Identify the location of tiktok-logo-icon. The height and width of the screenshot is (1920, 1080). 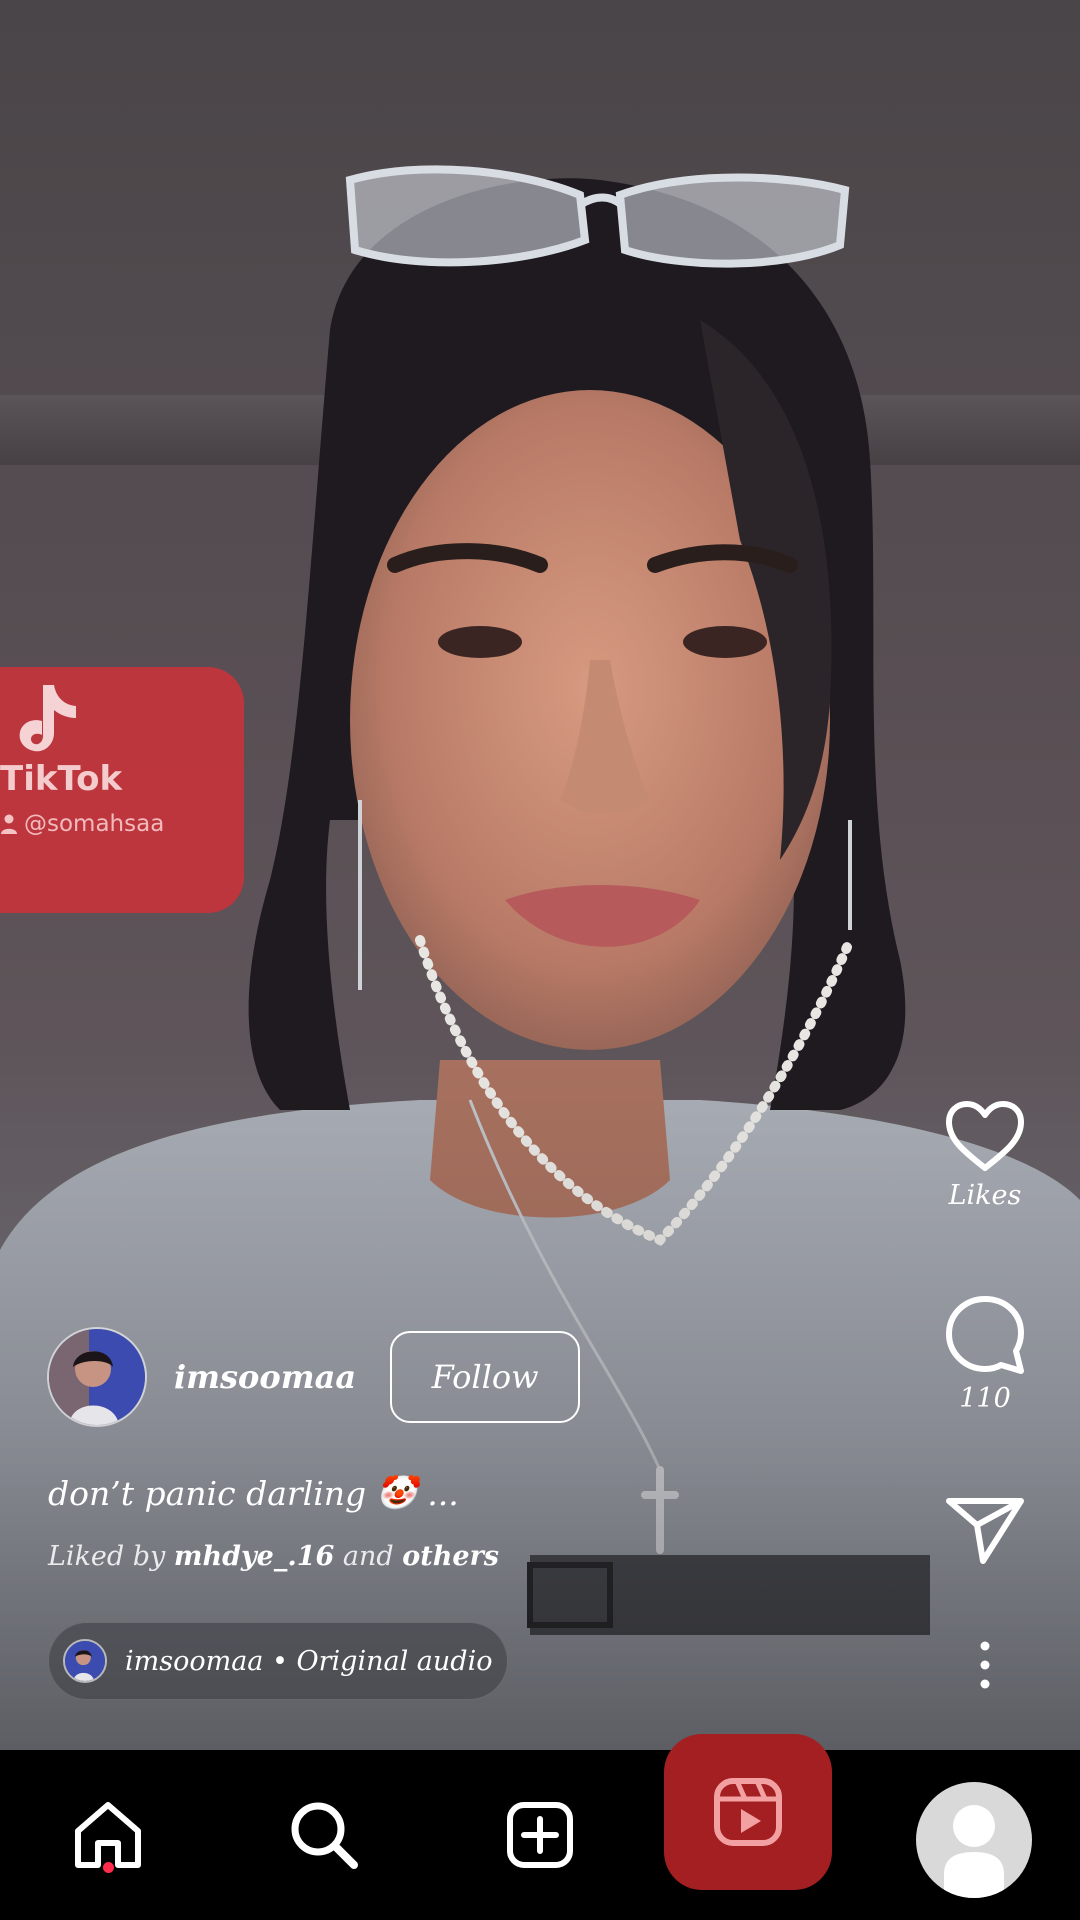
(47, 718).